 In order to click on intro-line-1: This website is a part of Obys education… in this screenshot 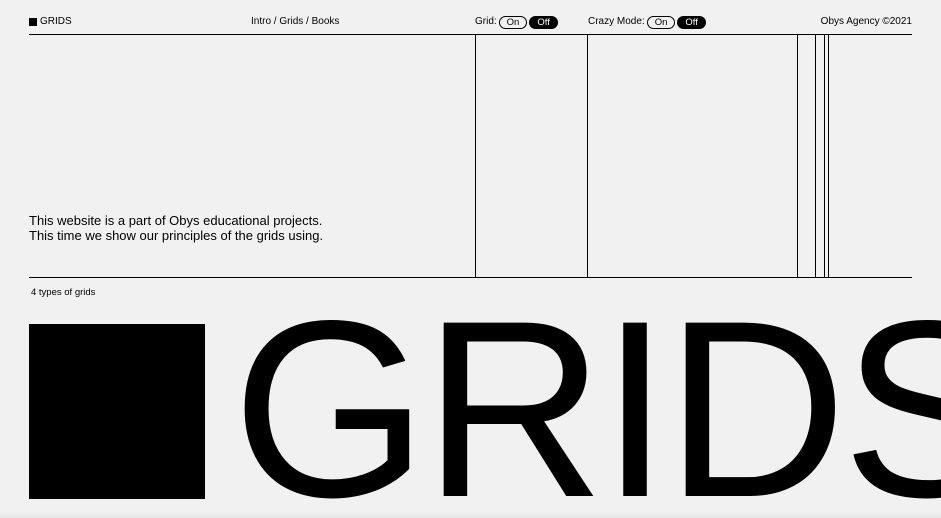, I will do `click(176, 220)`.